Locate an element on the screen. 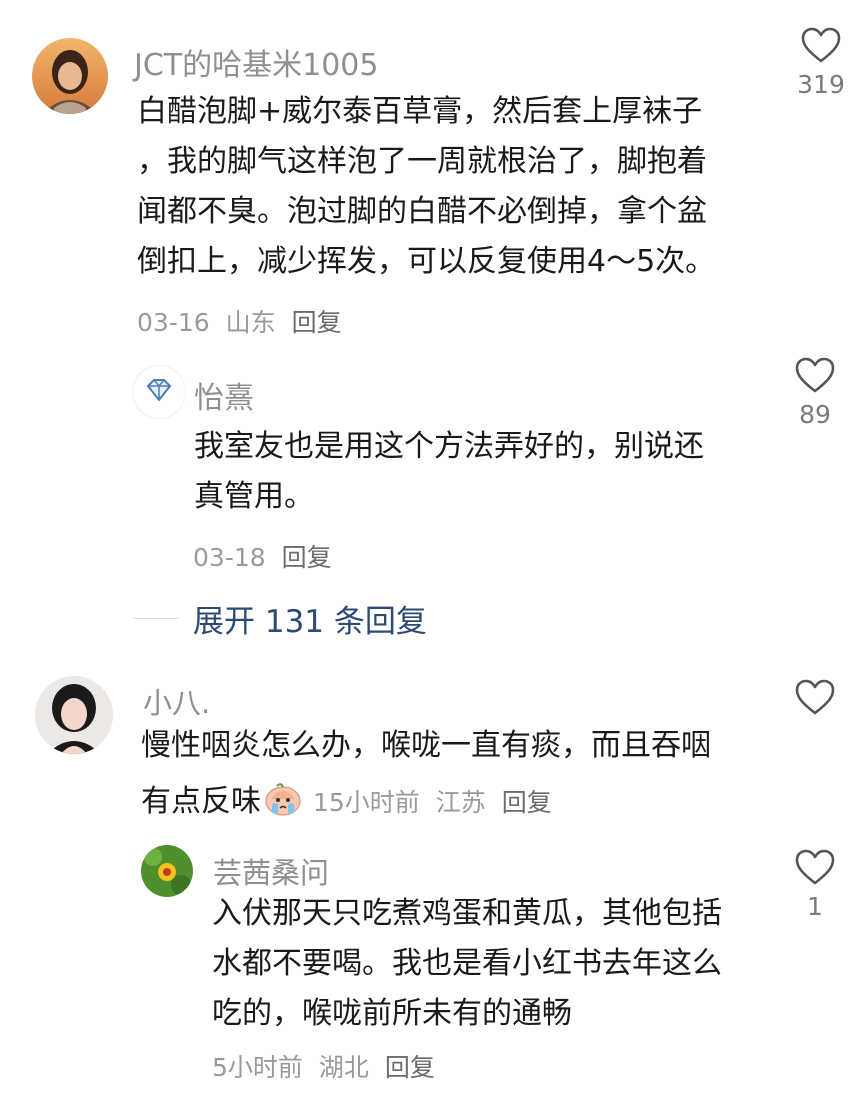 The width and height of the screenshot is (868, 1119). comment-text: 我室友也是用这个方法弄好的，别说还 真管用。 is located at coordinates (449, 482).